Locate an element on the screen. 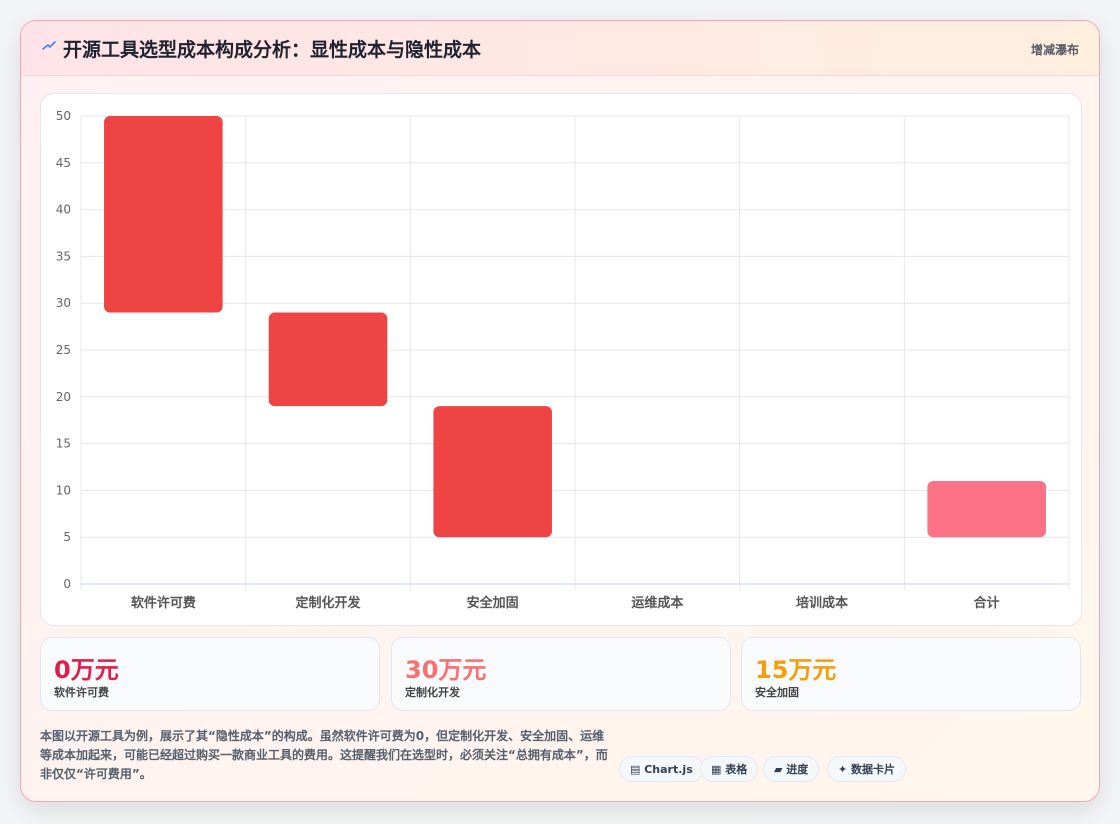 The image size is (1120, 824). x-tick-label: 软件许可费 is located at coordinates (163, 603).